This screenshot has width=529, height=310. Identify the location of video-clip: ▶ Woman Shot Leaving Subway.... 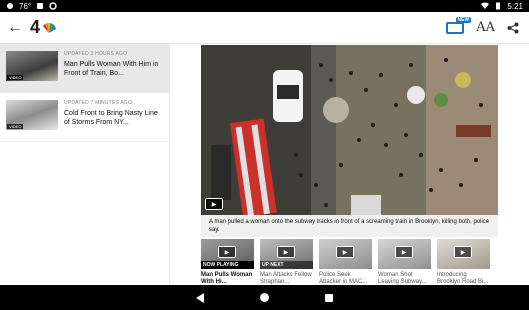
(404, 262).